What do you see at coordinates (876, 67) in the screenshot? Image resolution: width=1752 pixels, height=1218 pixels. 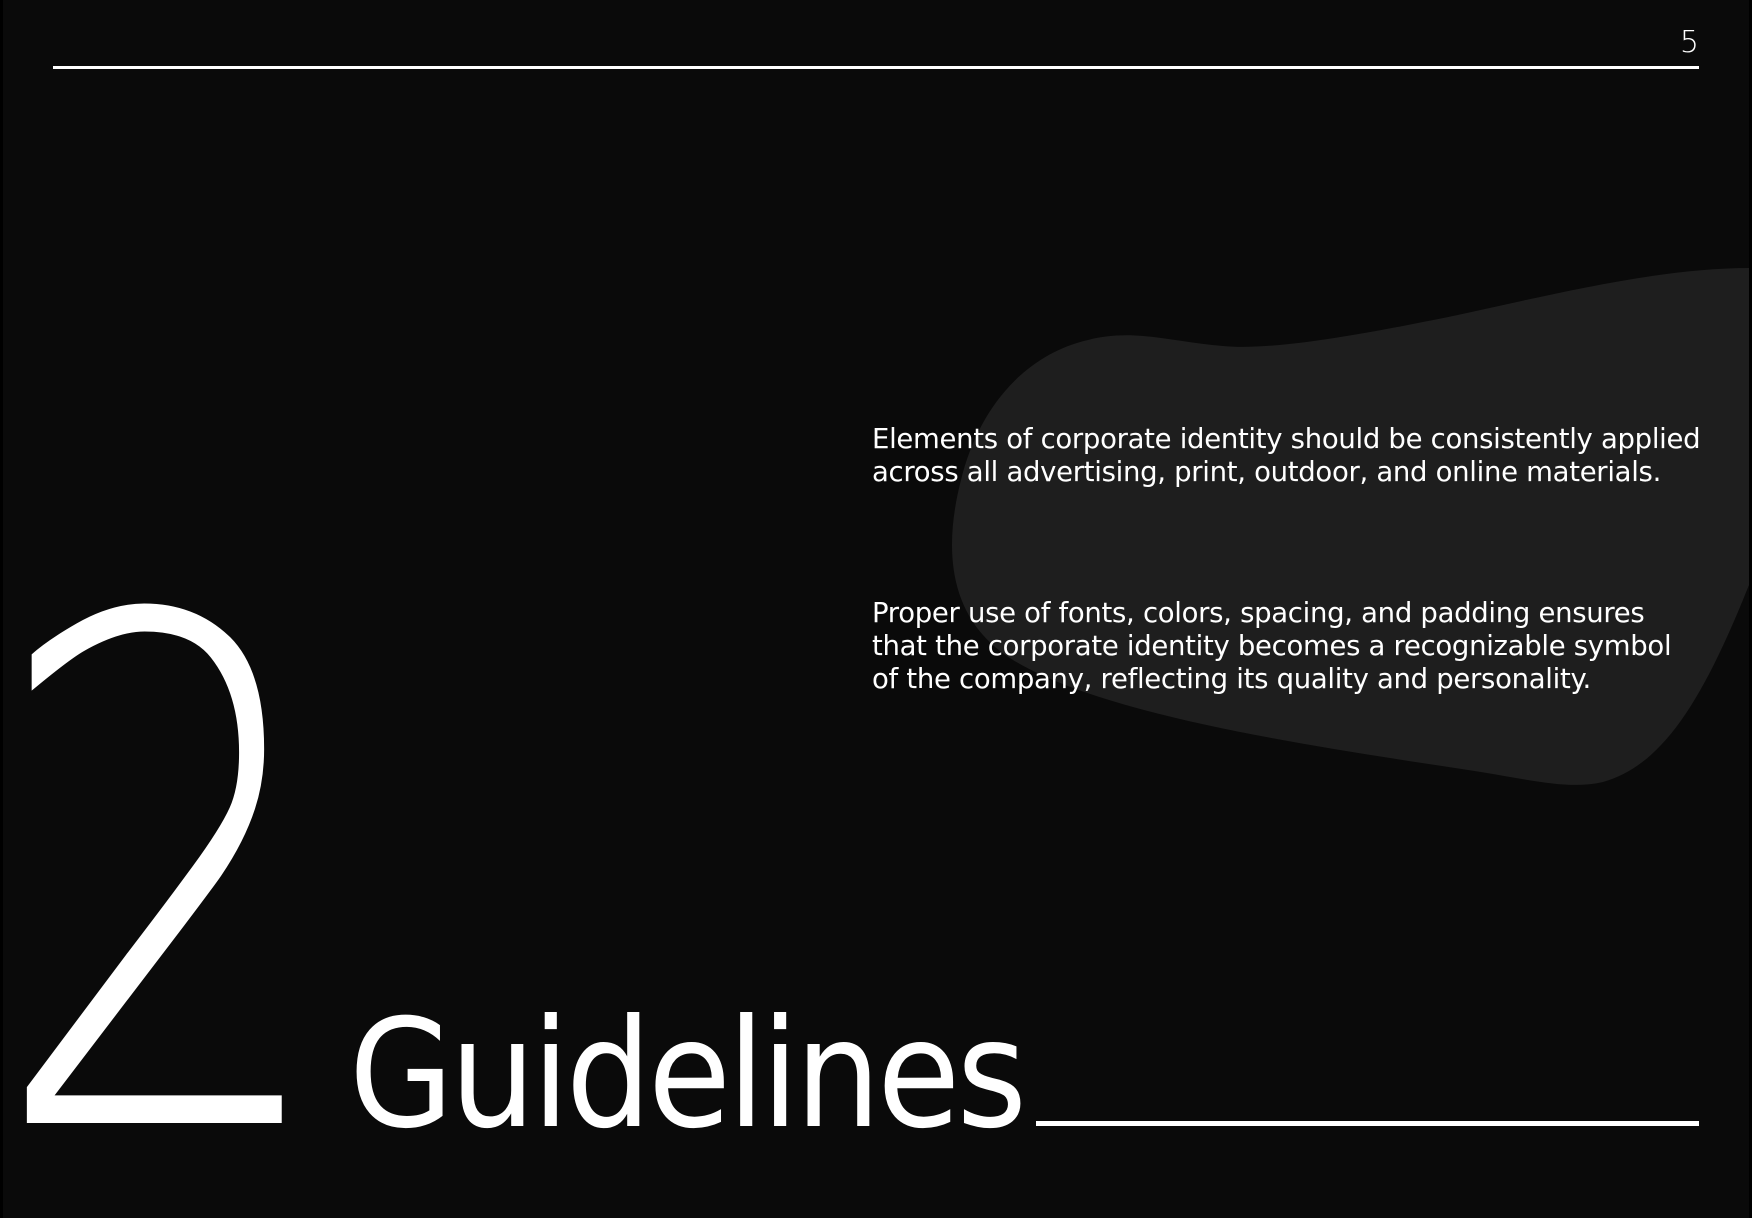 I see `top-divider` at bounding box center [876, 67].